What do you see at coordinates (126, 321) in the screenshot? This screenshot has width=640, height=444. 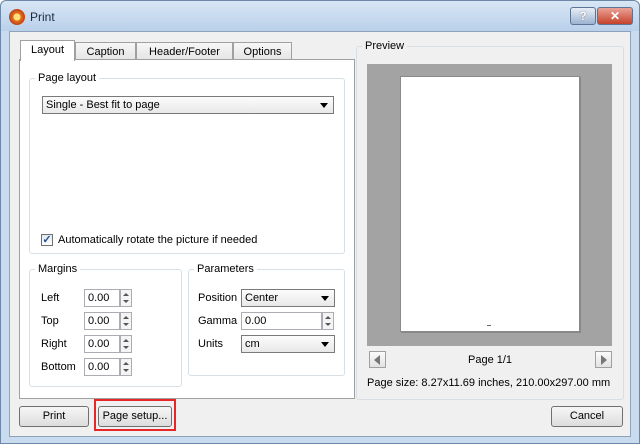 I see `margin-top-stepper` at bounding box center [126, 321].